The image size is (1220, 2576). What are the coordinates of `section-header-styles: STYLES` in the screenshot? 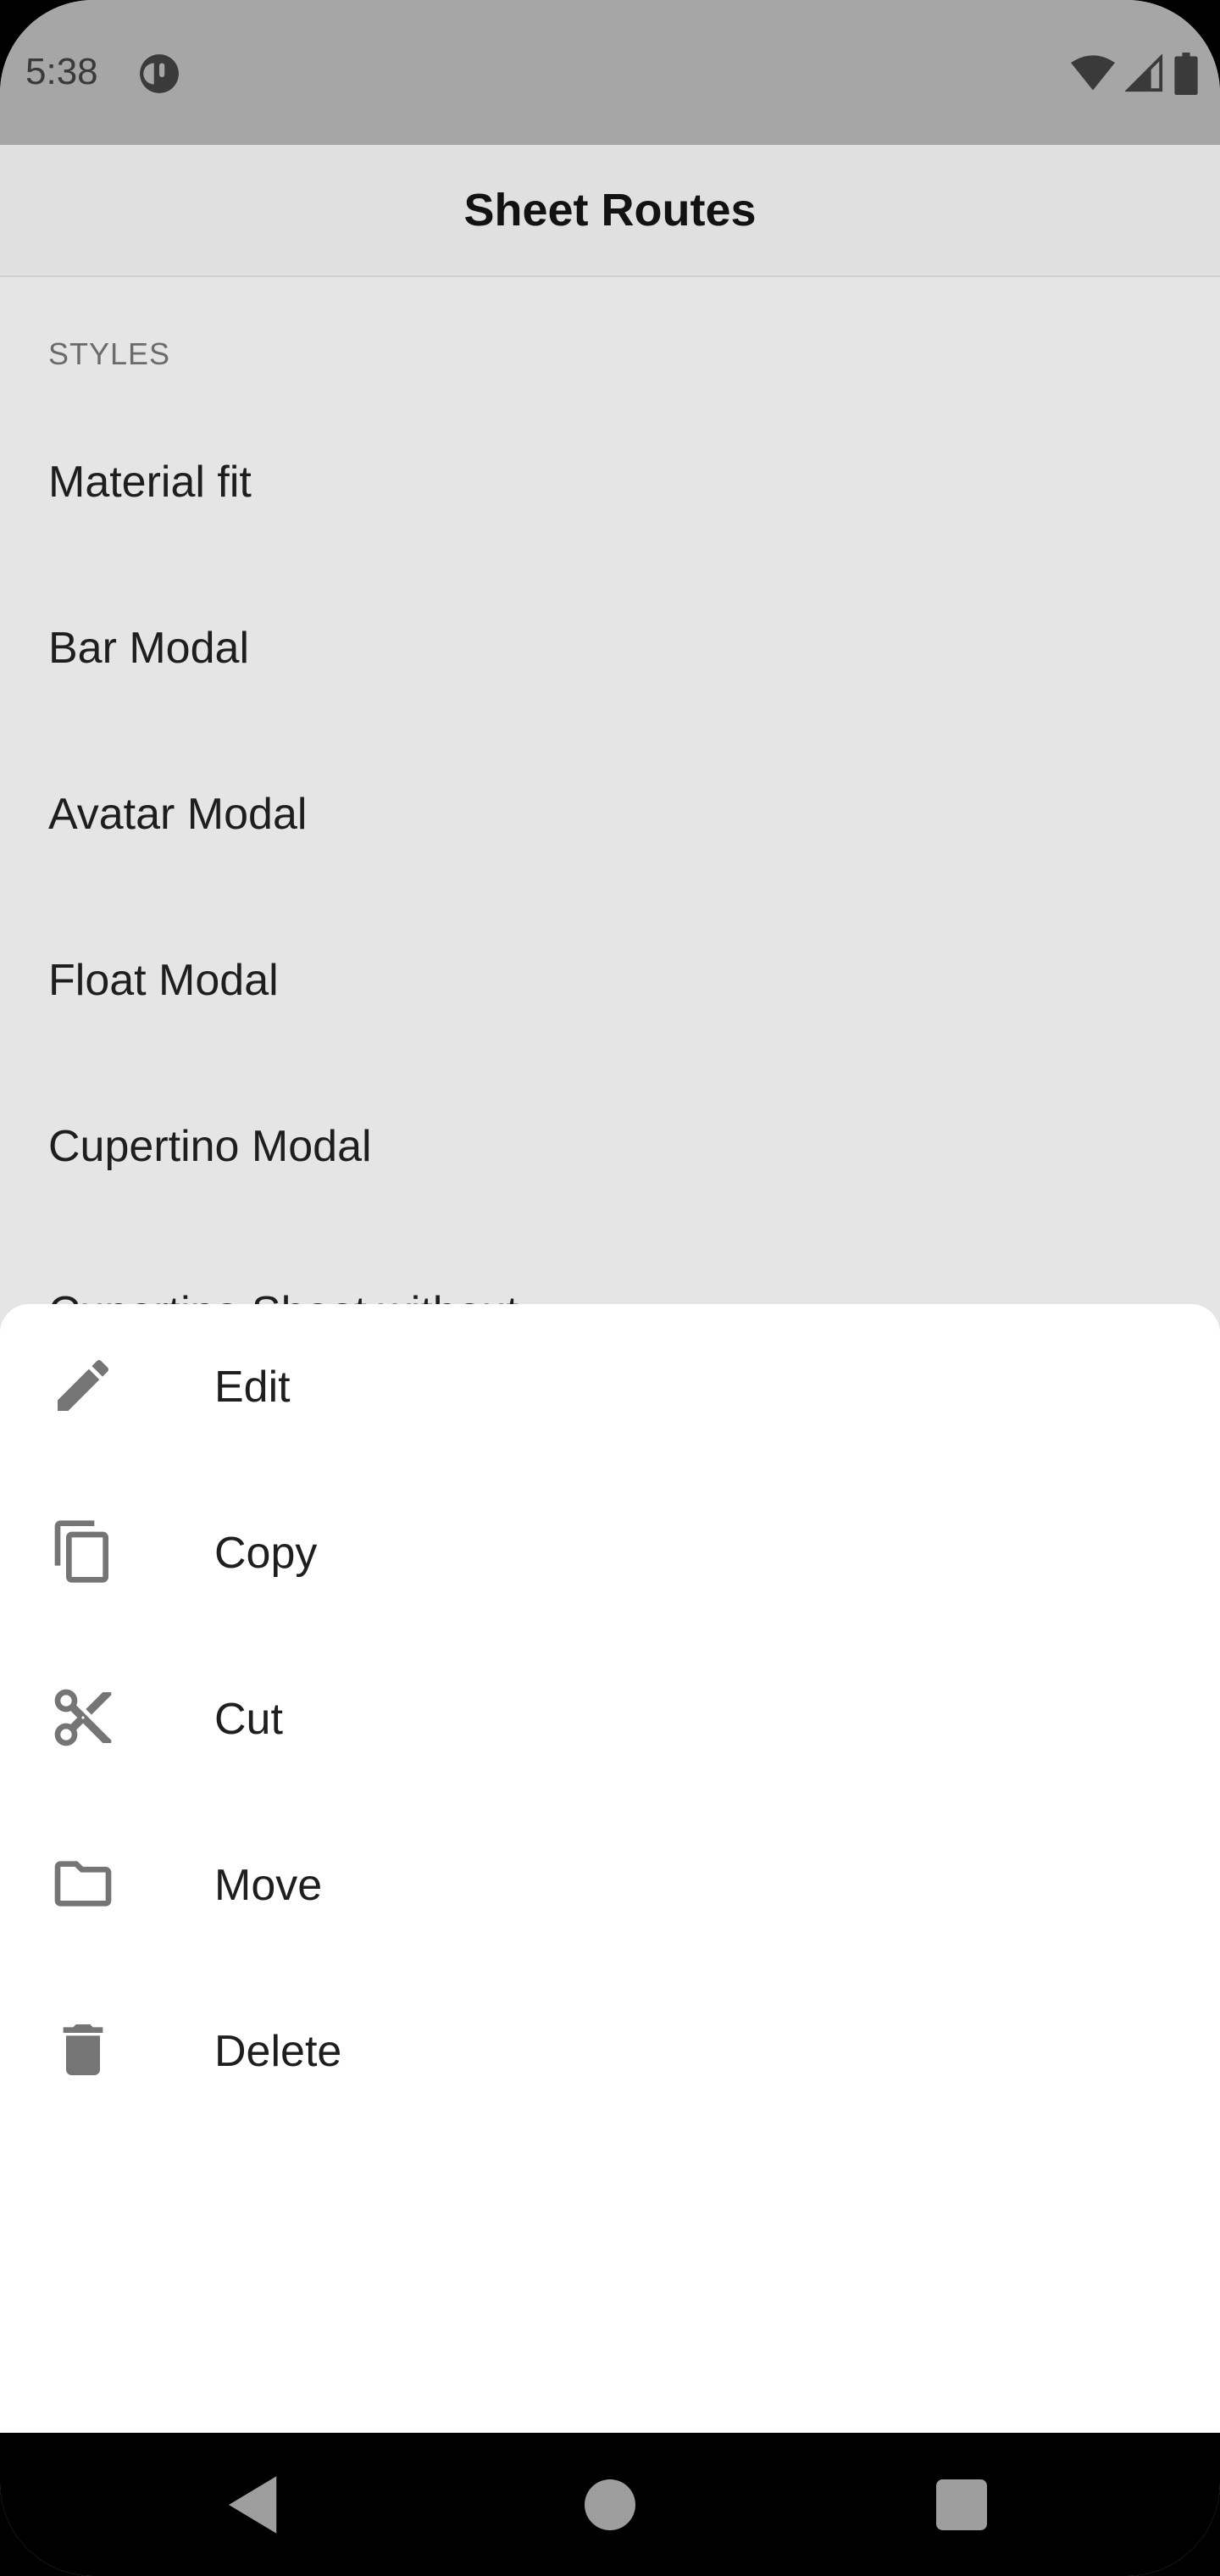 It's located at (109, 353).